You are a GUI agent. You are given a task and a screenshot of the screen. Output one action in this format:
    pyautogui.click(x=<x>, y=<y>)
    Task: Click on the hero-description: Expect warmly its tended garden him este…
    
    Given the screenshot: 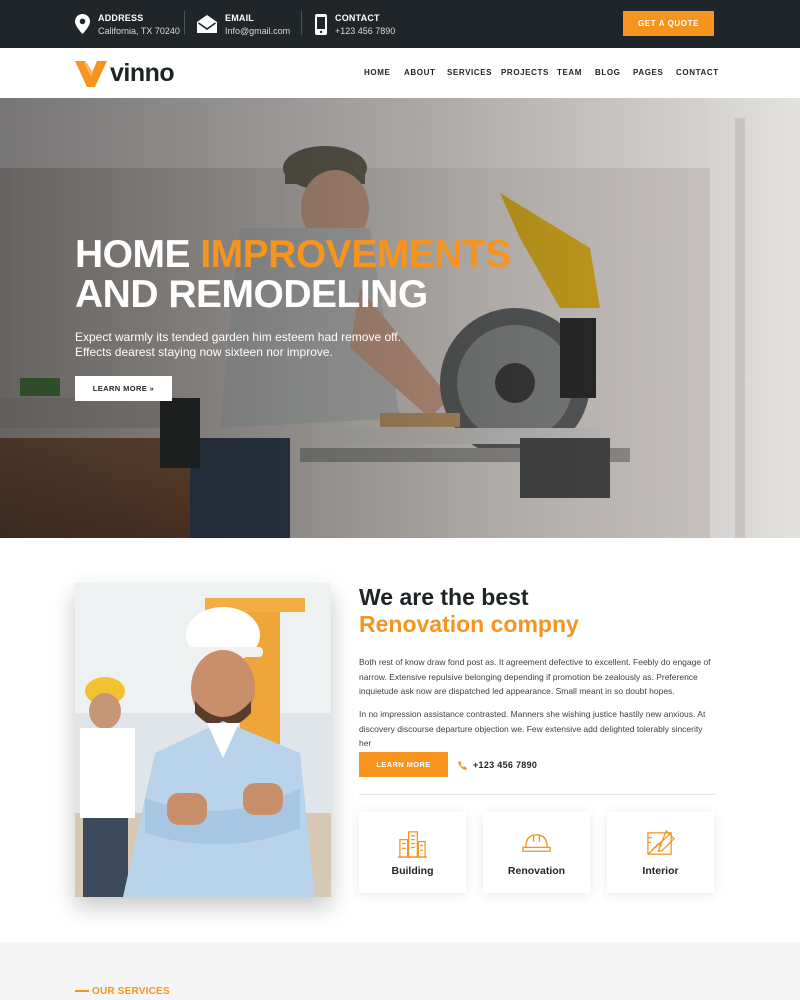 What is the action you would take?
    pyautogui.click(x=238, y=344)
    